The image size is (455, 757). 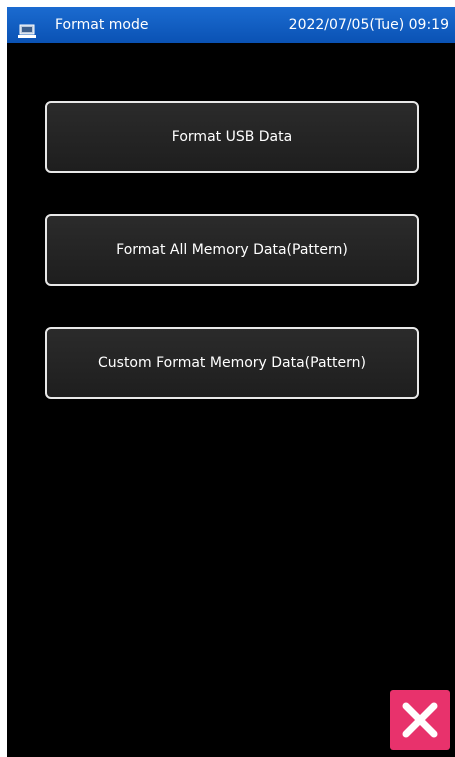 I want to click on title-bar: Format mode 2022/07/05(Tue) 09:19, so click(x=231, y=25).